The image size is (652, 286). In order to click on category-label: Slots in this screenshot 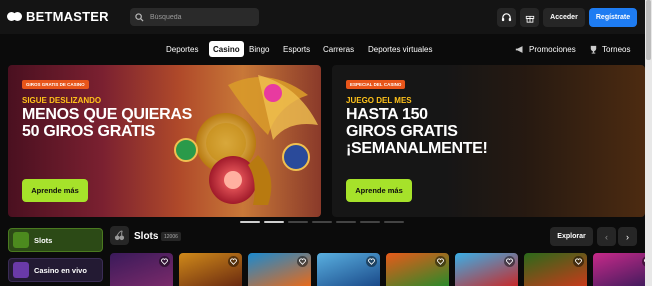, I will do `click(43, 240)`.